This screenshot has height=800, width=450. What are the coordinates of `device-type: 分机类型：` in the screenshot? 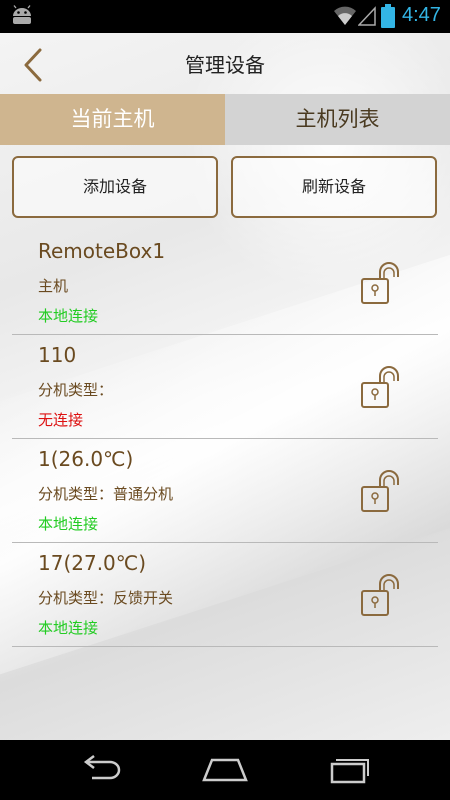 It's located at (76, 390).